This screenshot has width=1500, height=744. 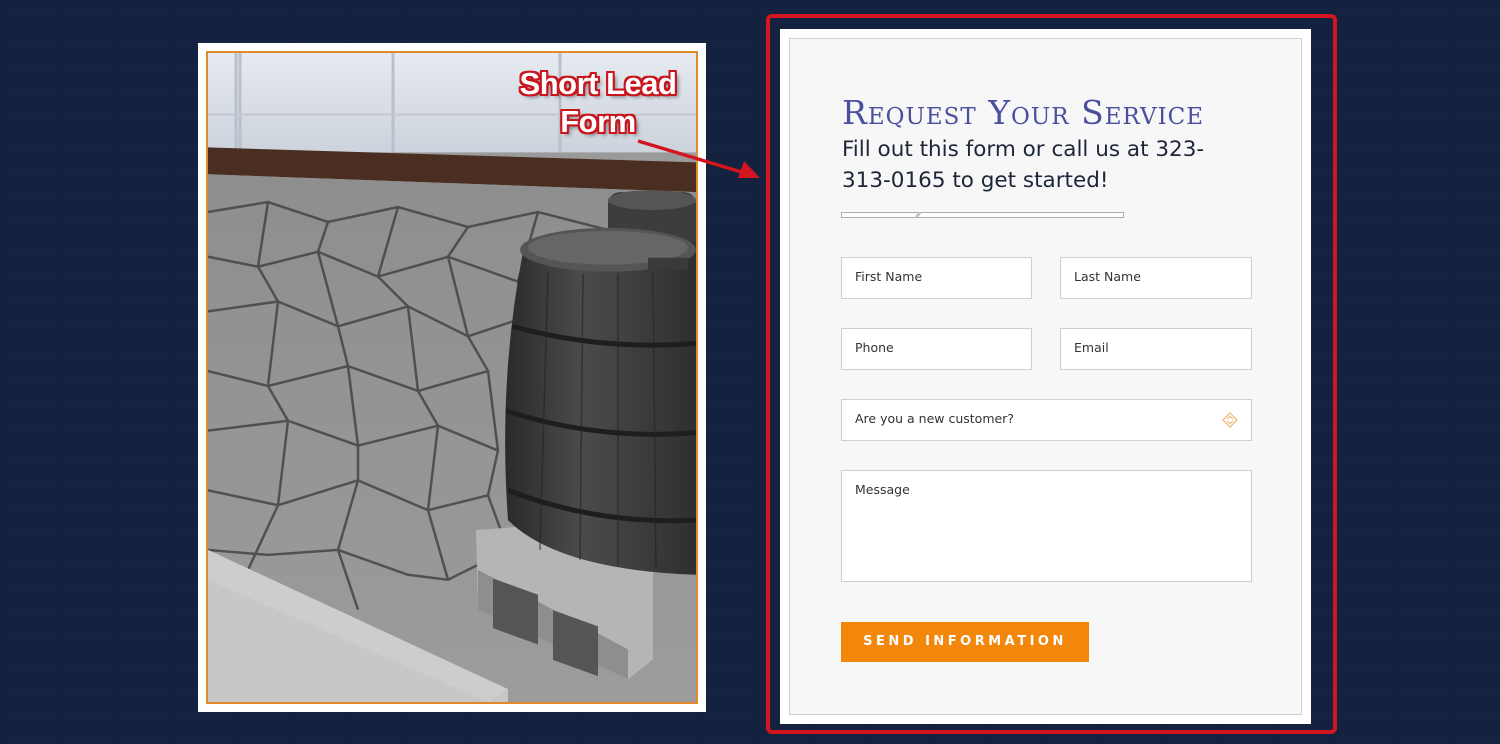 I want to click on form-title: Request Your Service, so click(x=1023, y=112).